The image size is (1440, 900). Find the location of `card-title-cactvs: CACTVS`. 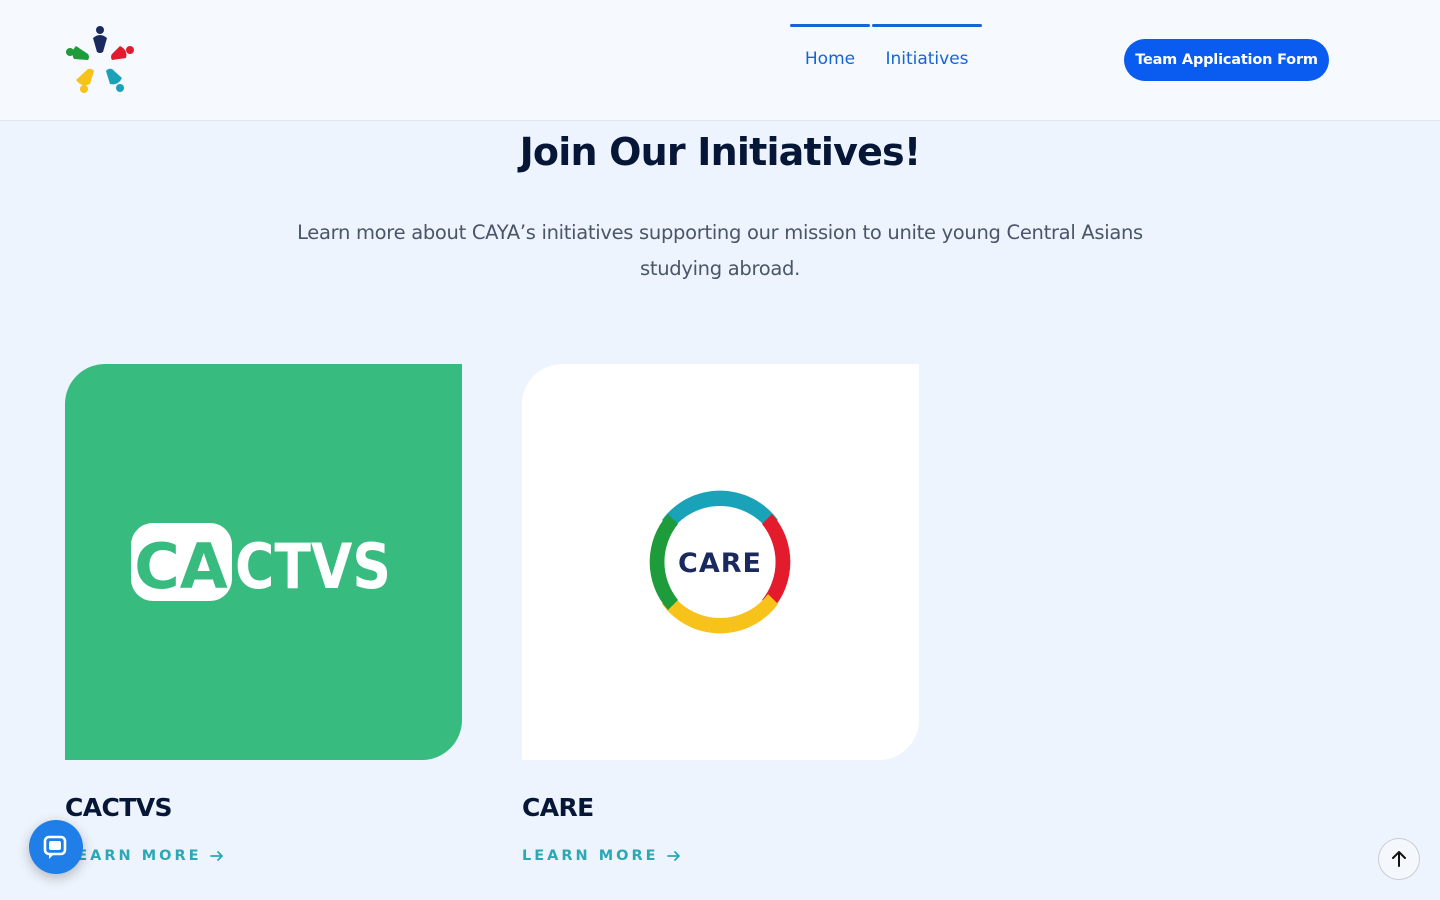

card-title-cactvs: CACTVS is located at coordinates (118, 807).